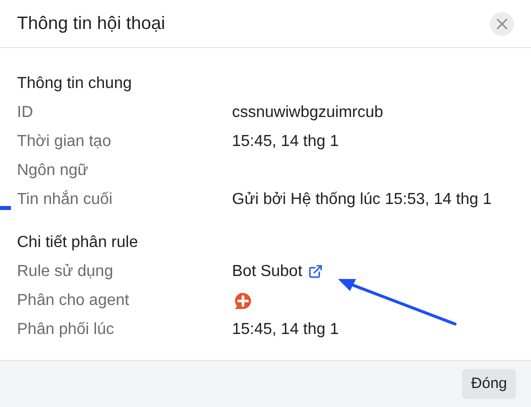 The image size is (531, 407). Describe the element at coordinates (78, 243) in the screenshot. I see `section-title: Chi tiết phân rule` at that location.